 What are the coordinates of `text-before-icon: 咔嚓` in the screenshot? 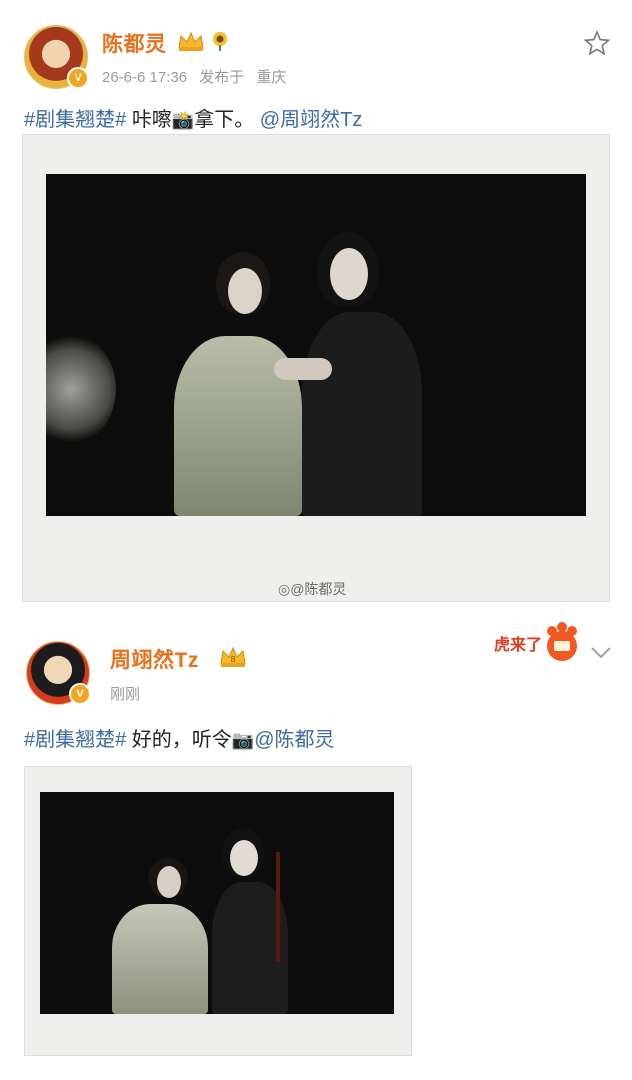 It's located at (151, 120).